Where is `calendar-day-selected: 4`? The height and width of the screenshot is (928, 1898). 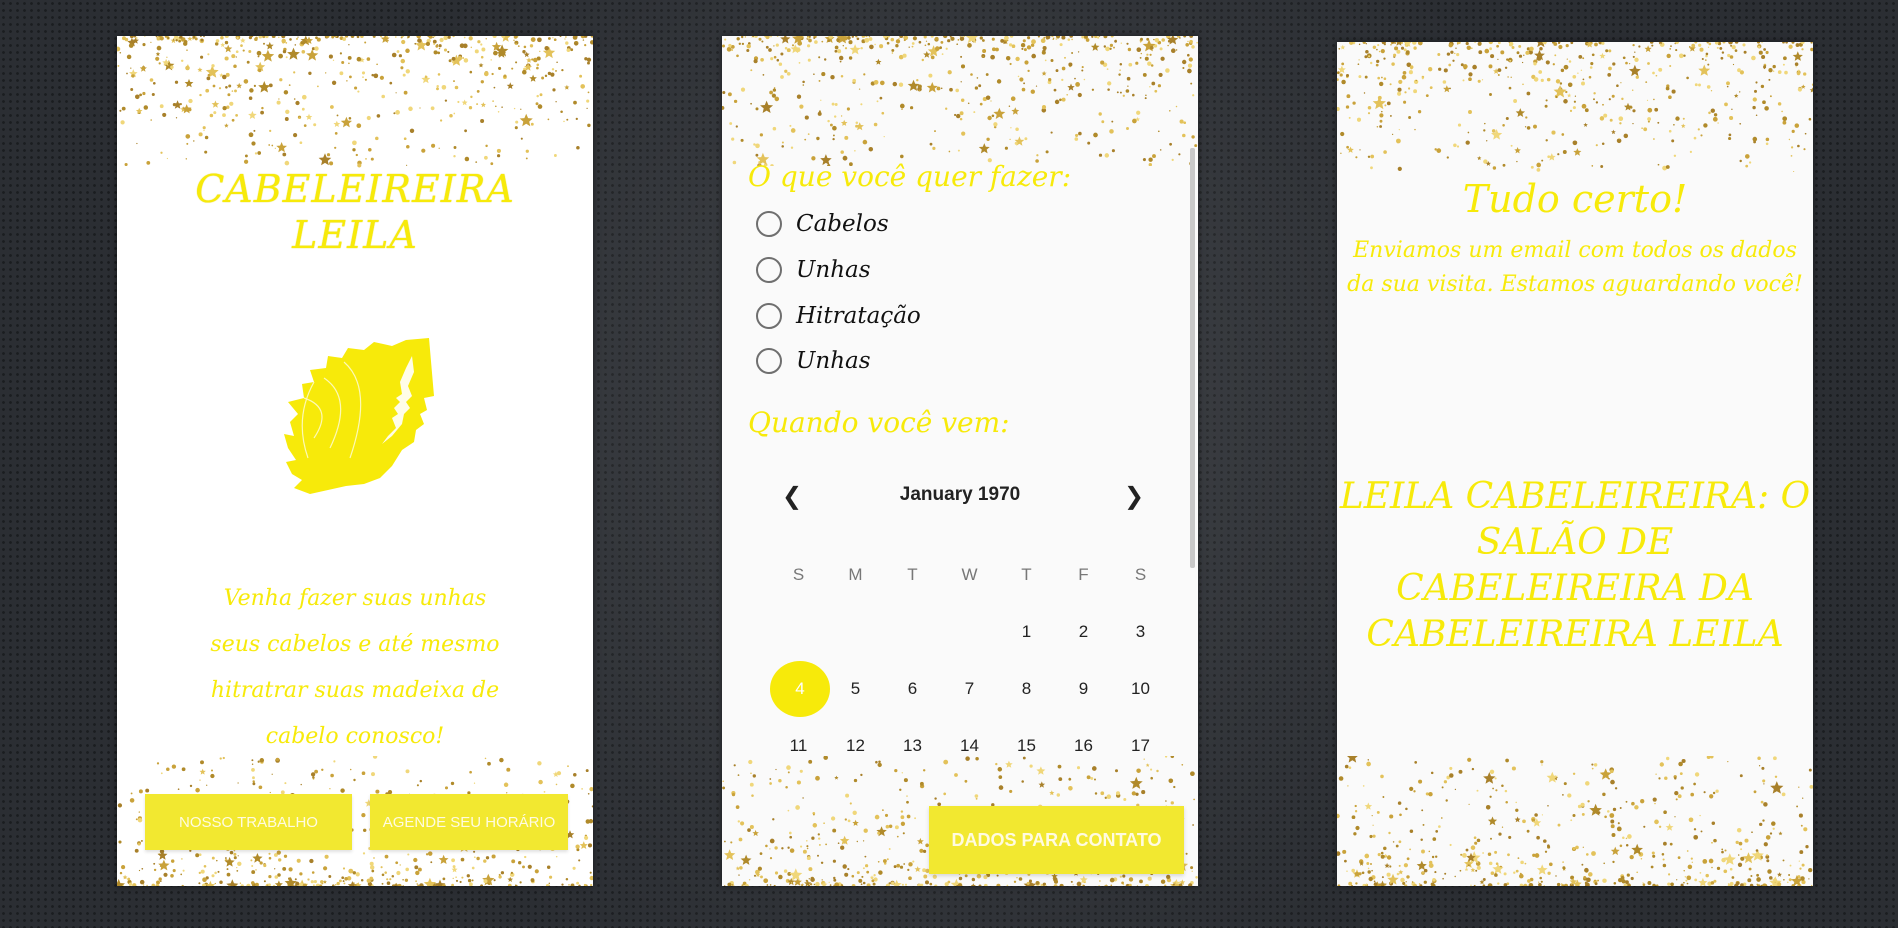 calendar-day-selected: 4 is located at coordinates (800, 688).